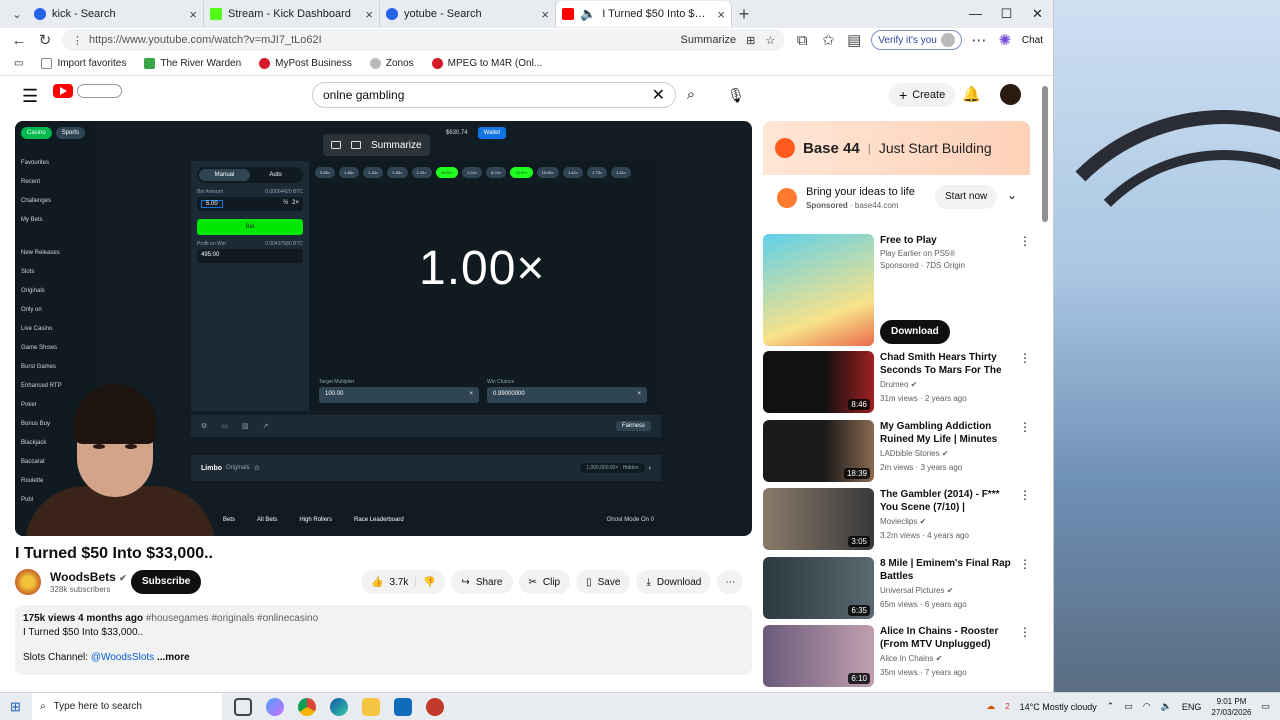 This screenshot has height=720, width=1280. I want to click on weather-icon: ☁, so click(990, 706).